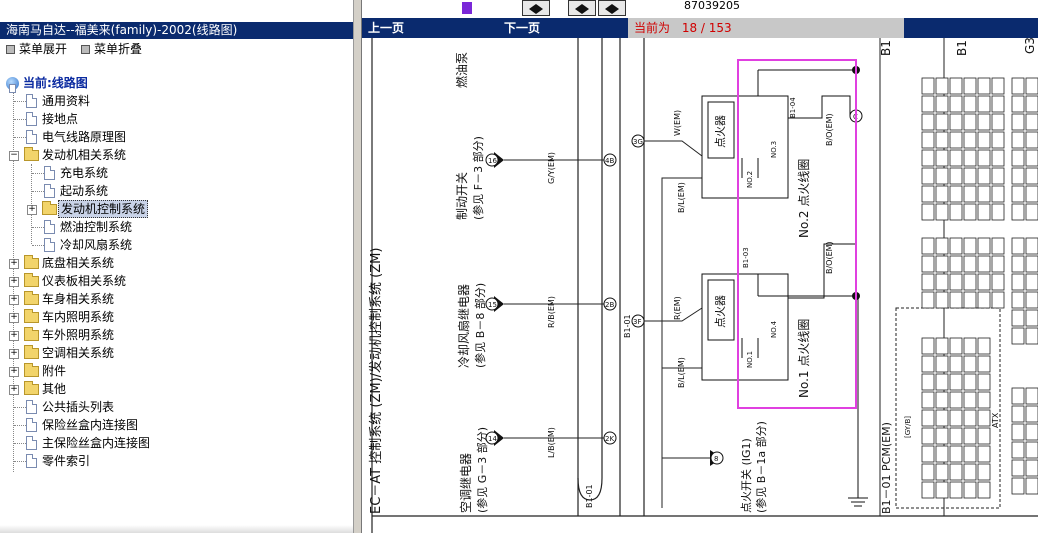 Image resolution: width=1038 pixels, height=533 pixels. I want to click on pane-splitter, so click(357, 266).